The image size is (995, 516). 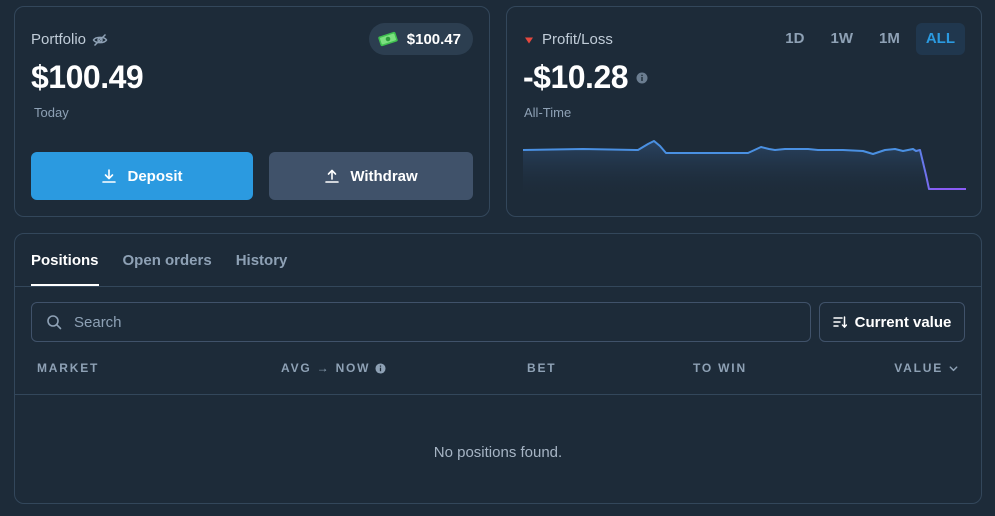 I want to click on column-header-bet-label: BET, so click(x=542, y=368).